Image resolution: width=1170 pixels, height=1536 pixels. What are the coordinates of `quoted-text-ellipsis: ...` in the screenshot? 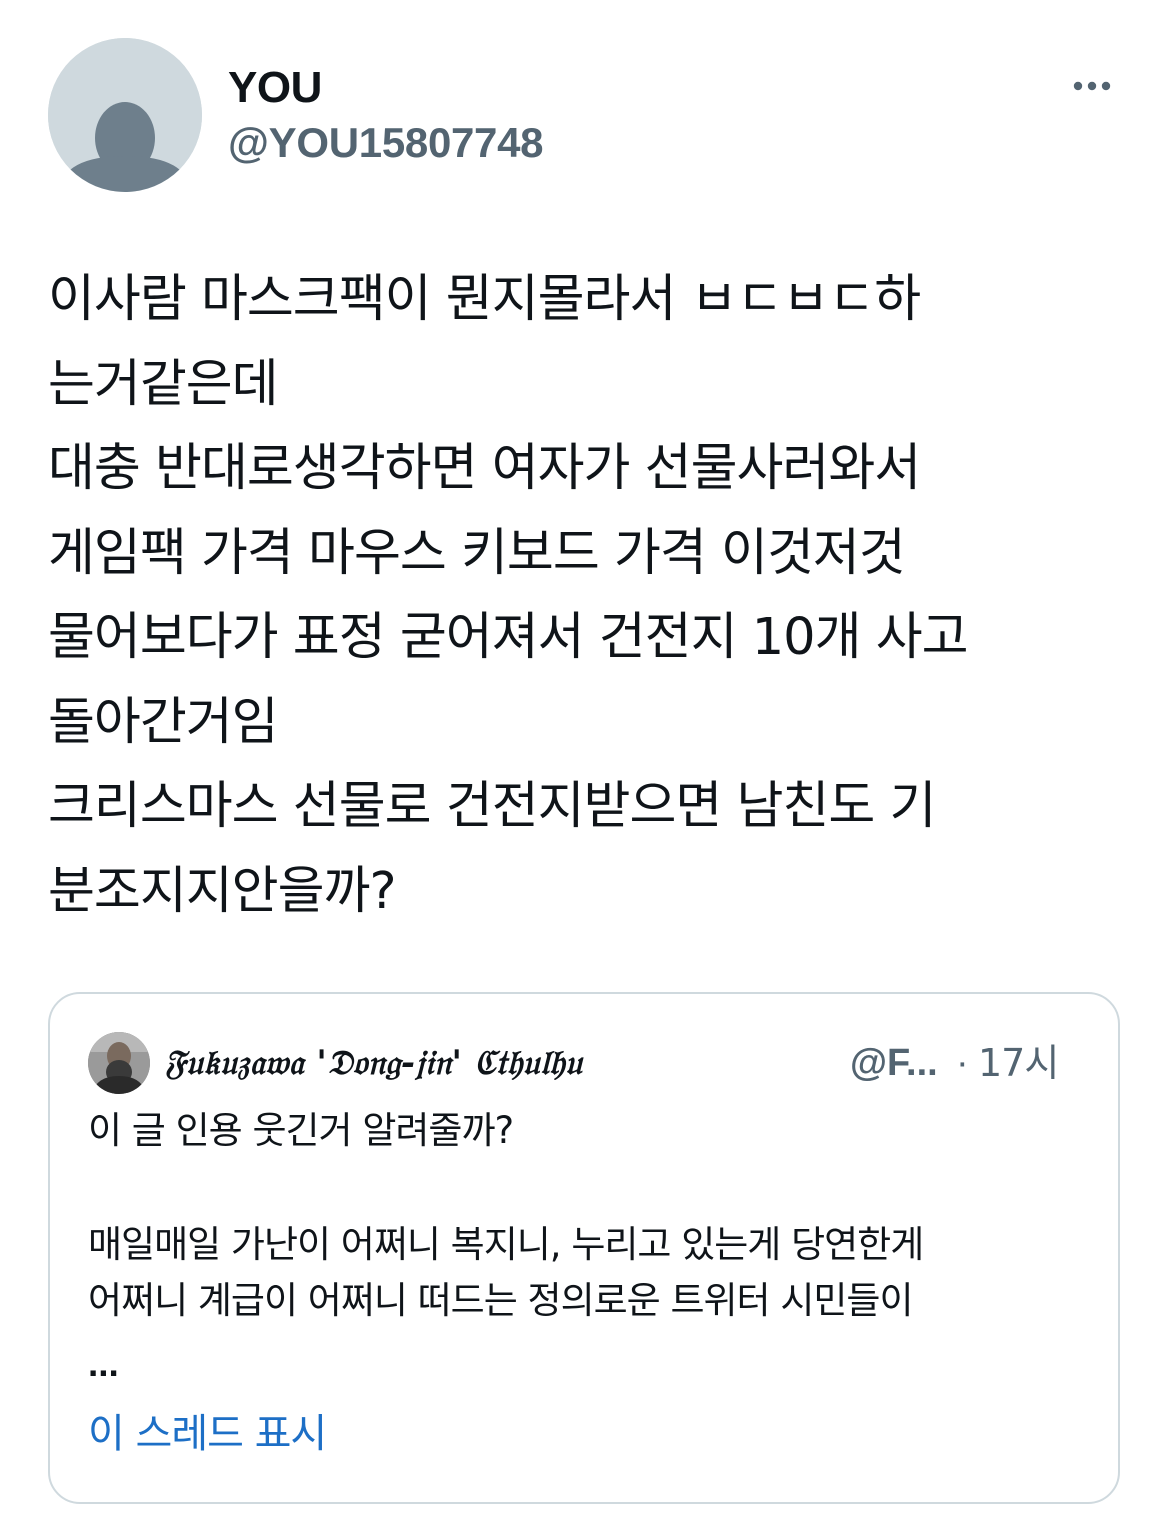 It's located at (103, 1363).